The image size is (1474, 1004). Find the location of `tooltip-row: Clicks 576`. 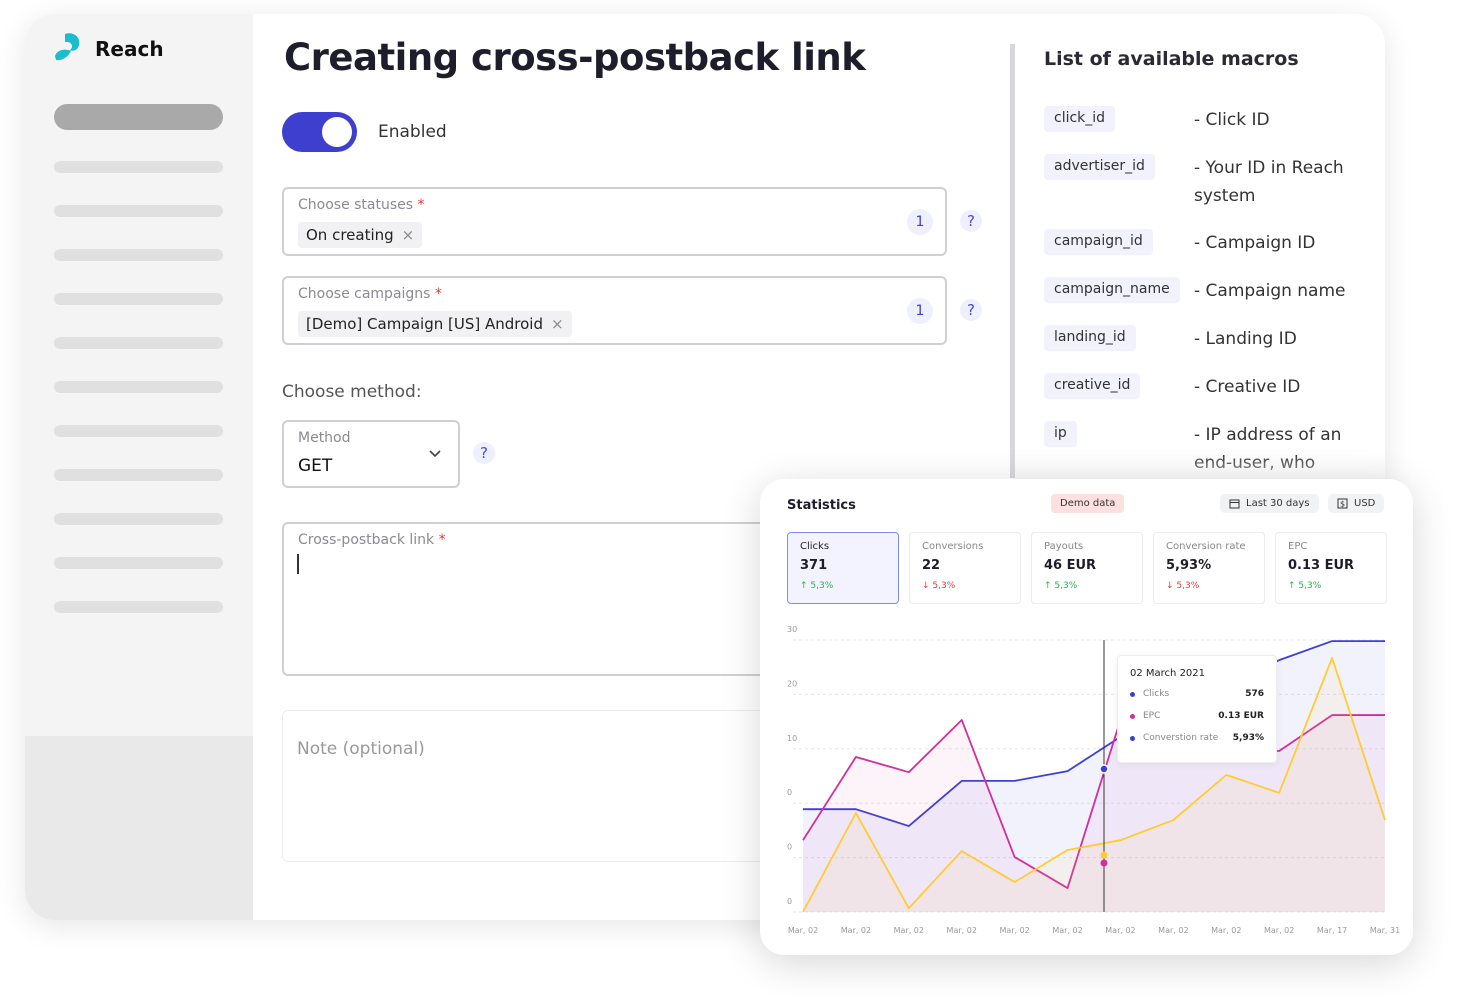

tooltip-row: Clicks 576 is located at coordinates (1197, 694).